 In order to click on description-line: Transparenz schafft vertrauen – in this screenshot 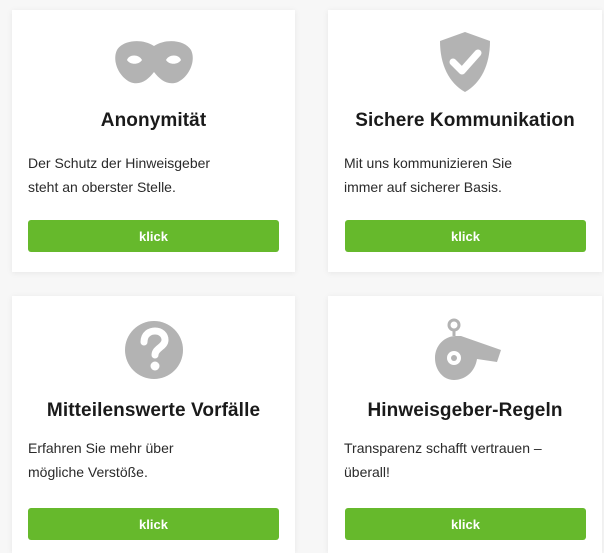, I will do `click(443, 448)`.